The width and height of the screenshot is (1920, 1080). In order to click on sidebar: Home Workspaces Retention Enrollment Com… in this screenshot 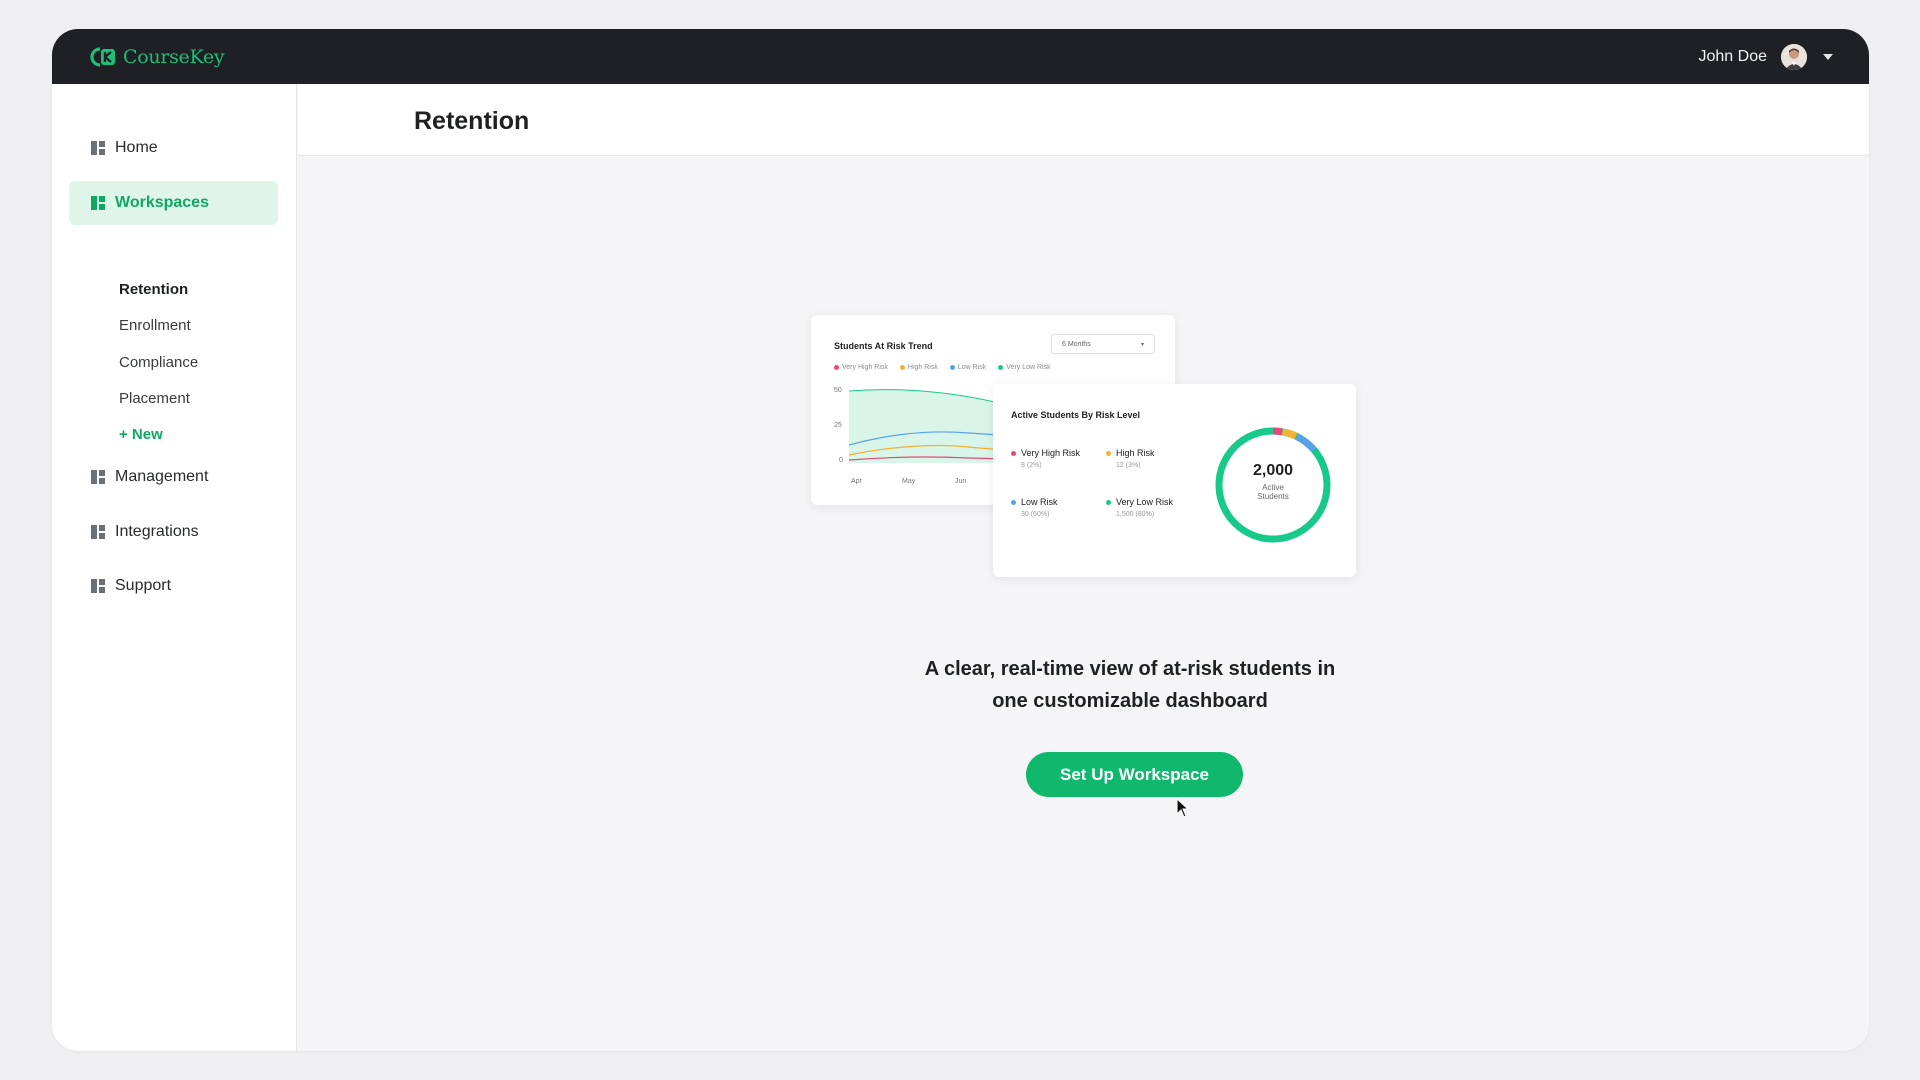, I will do `click(174, 567)`.